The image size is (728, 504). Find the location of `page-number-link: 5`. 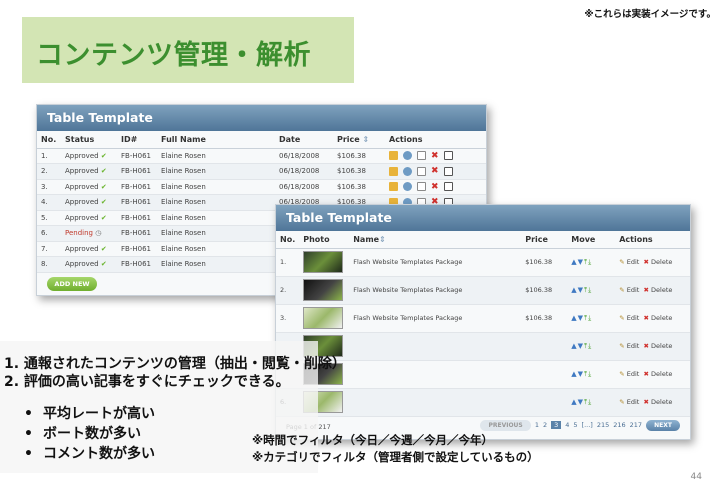

page-number-link: 5 is located at coordinates (575, 425).